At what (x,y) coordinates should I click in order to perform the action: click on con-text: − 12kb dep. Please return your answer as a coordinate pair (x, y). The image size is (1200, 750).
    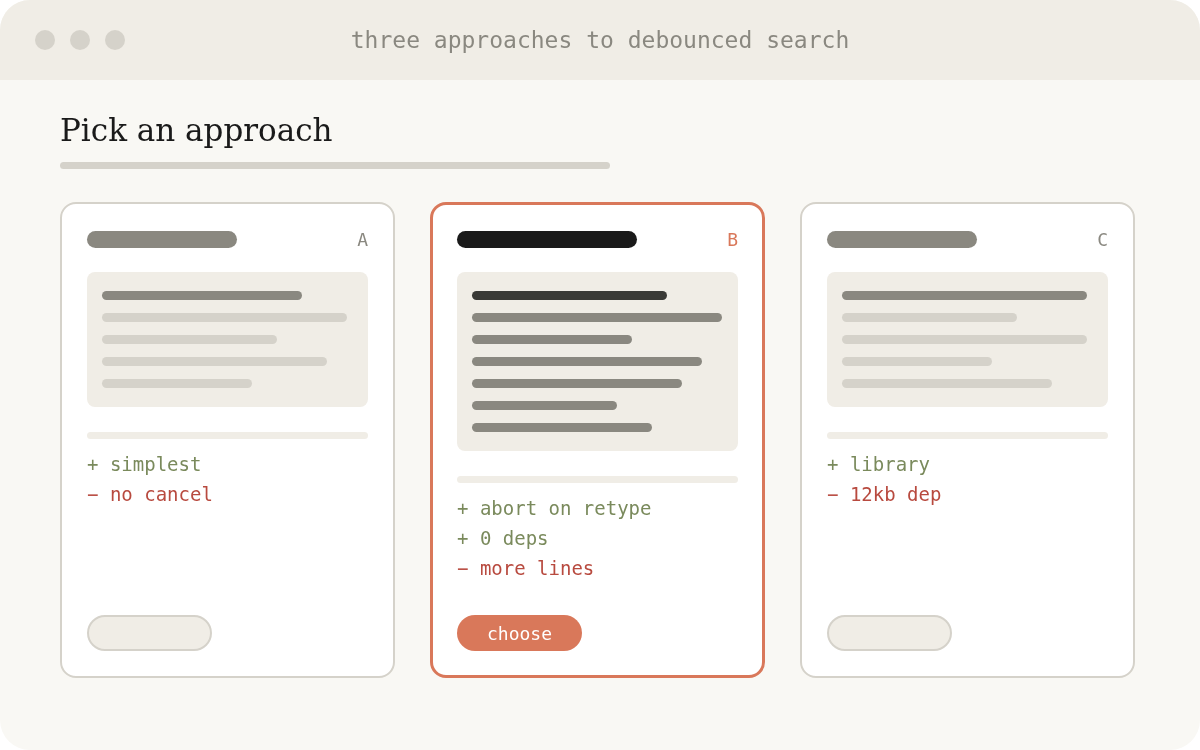
    Looking at the image, I should click on (884, 494).